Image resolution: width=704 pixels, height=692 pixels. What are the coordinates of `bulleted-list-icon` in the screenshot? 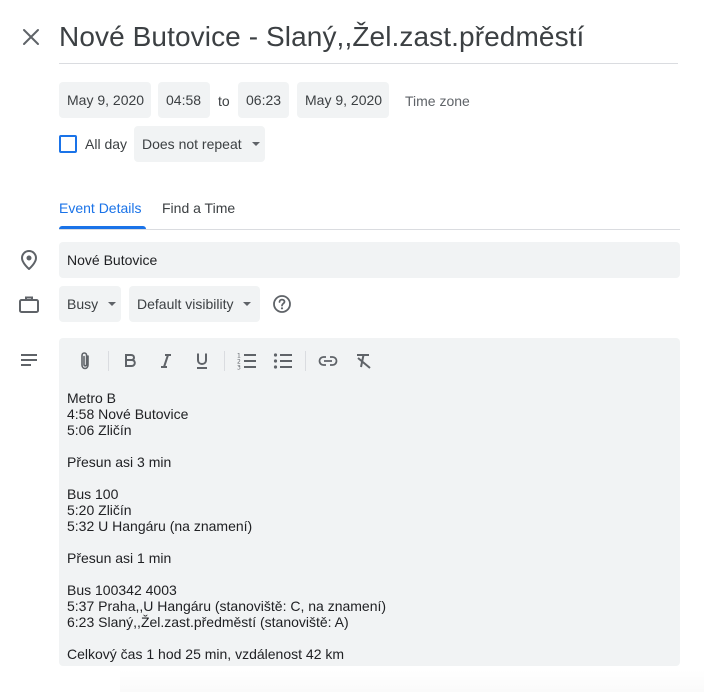 It's located at (282, 361).